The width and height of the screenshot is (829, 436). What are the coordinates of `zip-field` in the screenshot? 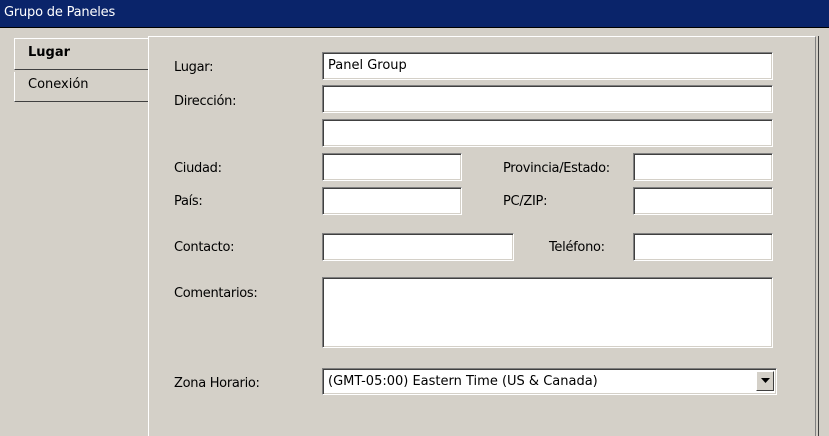 It's located at (703, 201).